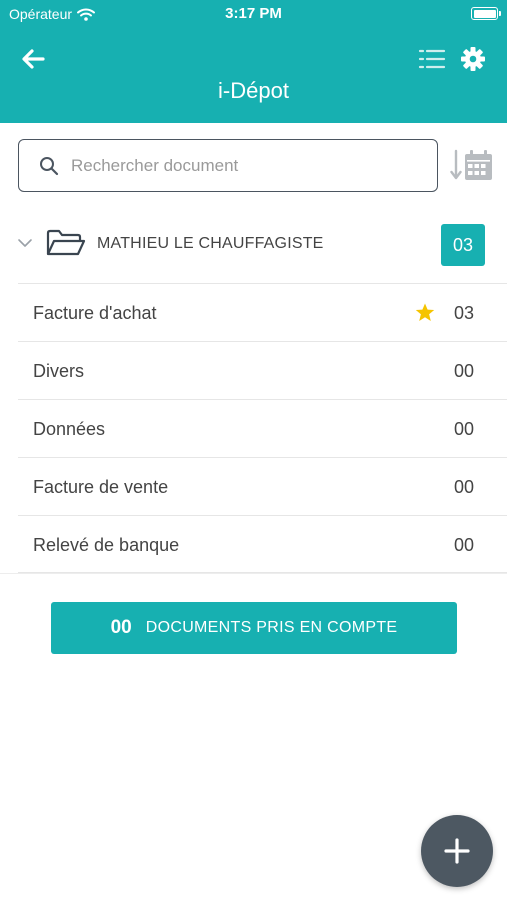 The image size is (507, 900). Describe the element at coordinates (463, 313) in the screenshot. I see `list-item-count: 03` at that location.